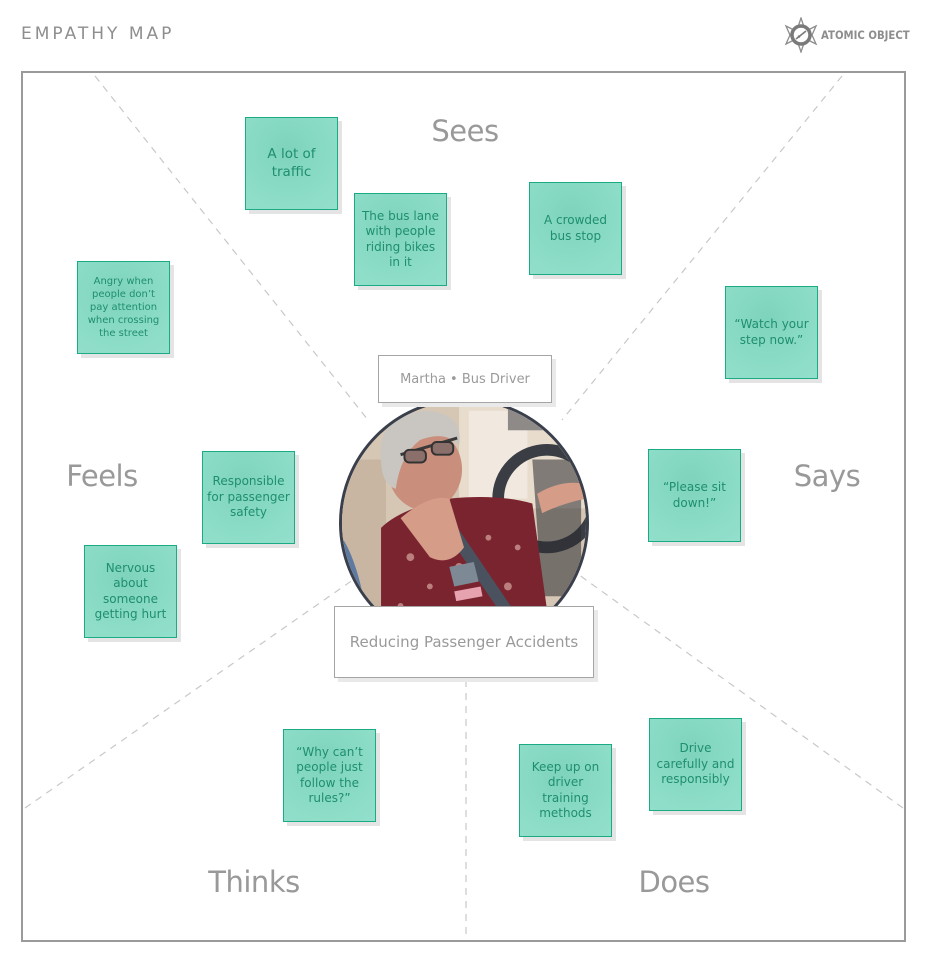 The width and height of the screenshot is (929, 965). What do you see at coordinates (102, 476) in the screenshot?
I see `quadrant-label-feels: Feels` at bounding box center [102, 476].